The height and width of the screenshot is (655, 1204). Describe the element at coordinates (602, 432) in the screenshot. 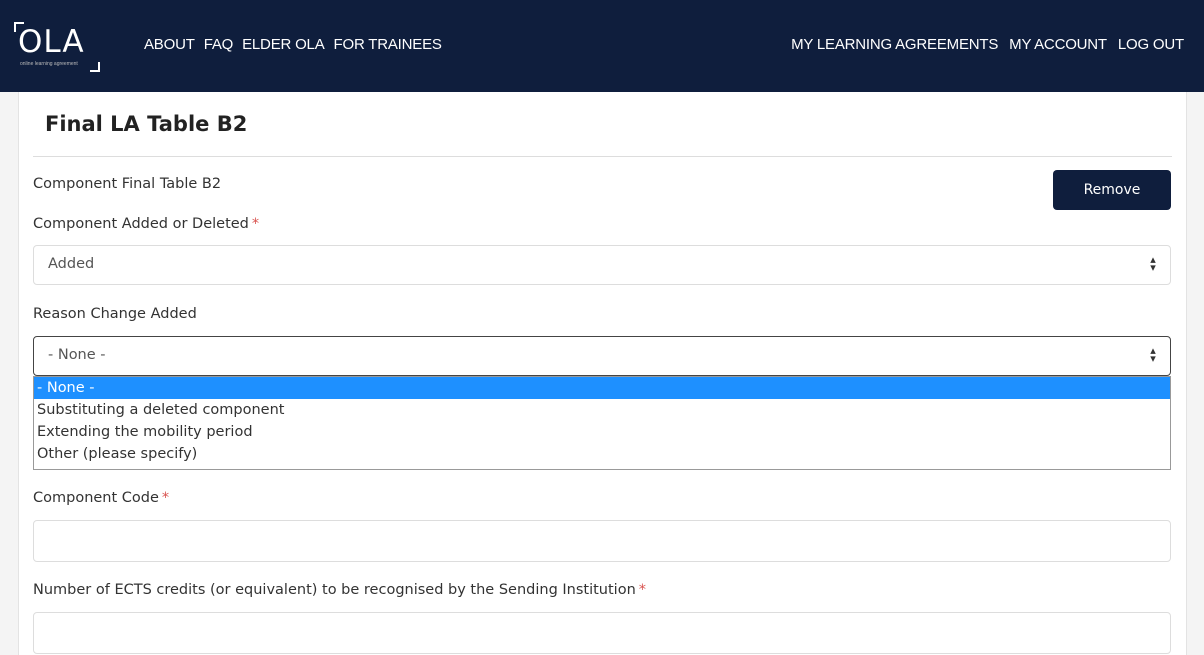

I see `reason-option-extending: Extending the mobility period` at that location.